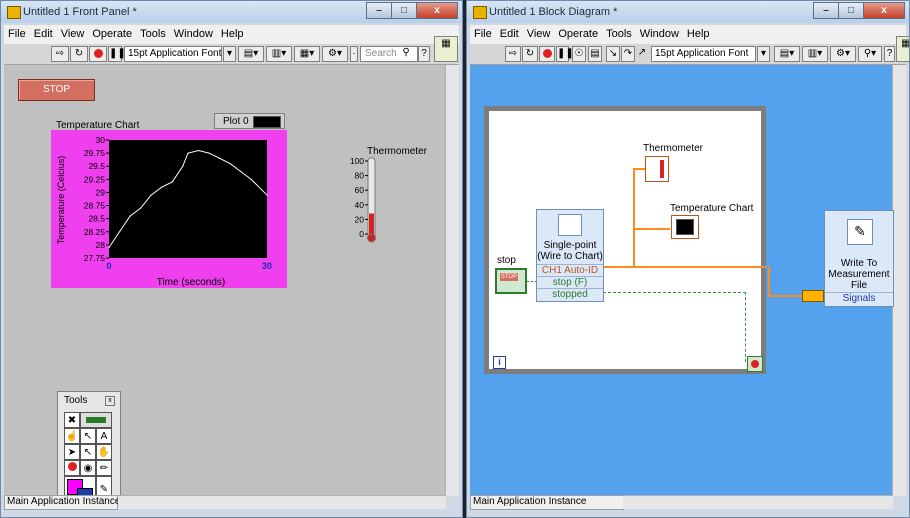 This screenshot has height=518, width=910. I want to click on operate-value-icon: ☝, so click(72, 436).